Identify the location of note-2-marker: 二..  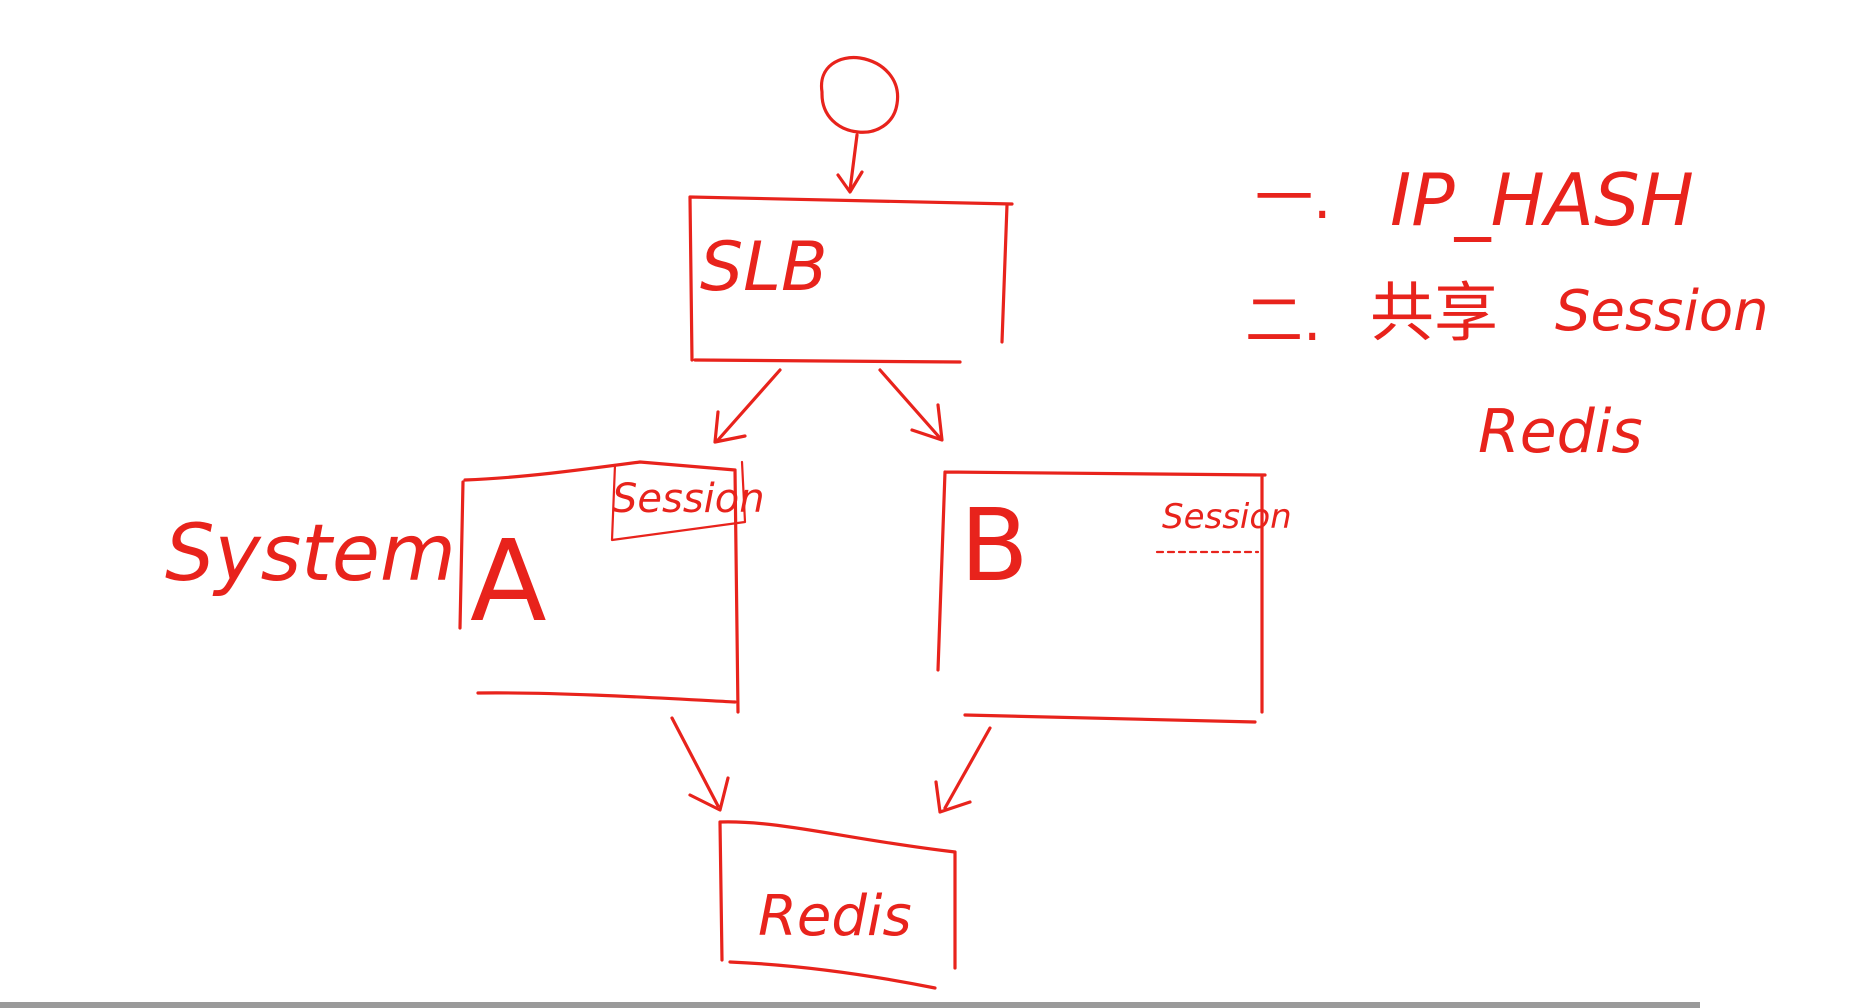
(1283, 320).